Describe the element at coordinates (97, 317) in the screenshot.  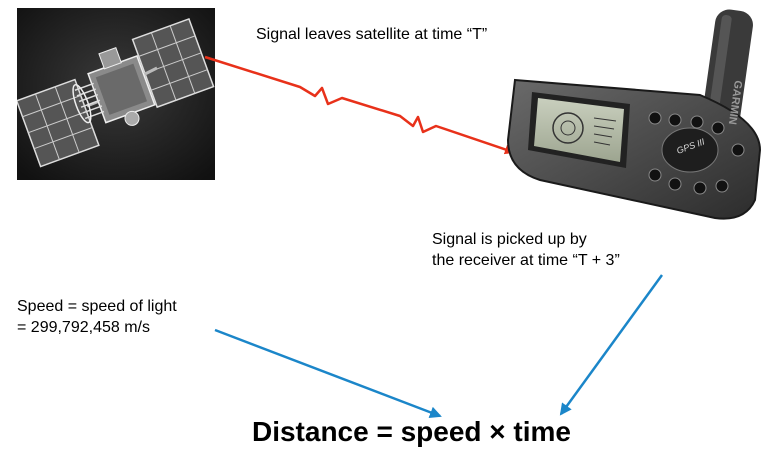
I see `speed-label: Speed = speed of light = 299,792,458 m/s` at that location.